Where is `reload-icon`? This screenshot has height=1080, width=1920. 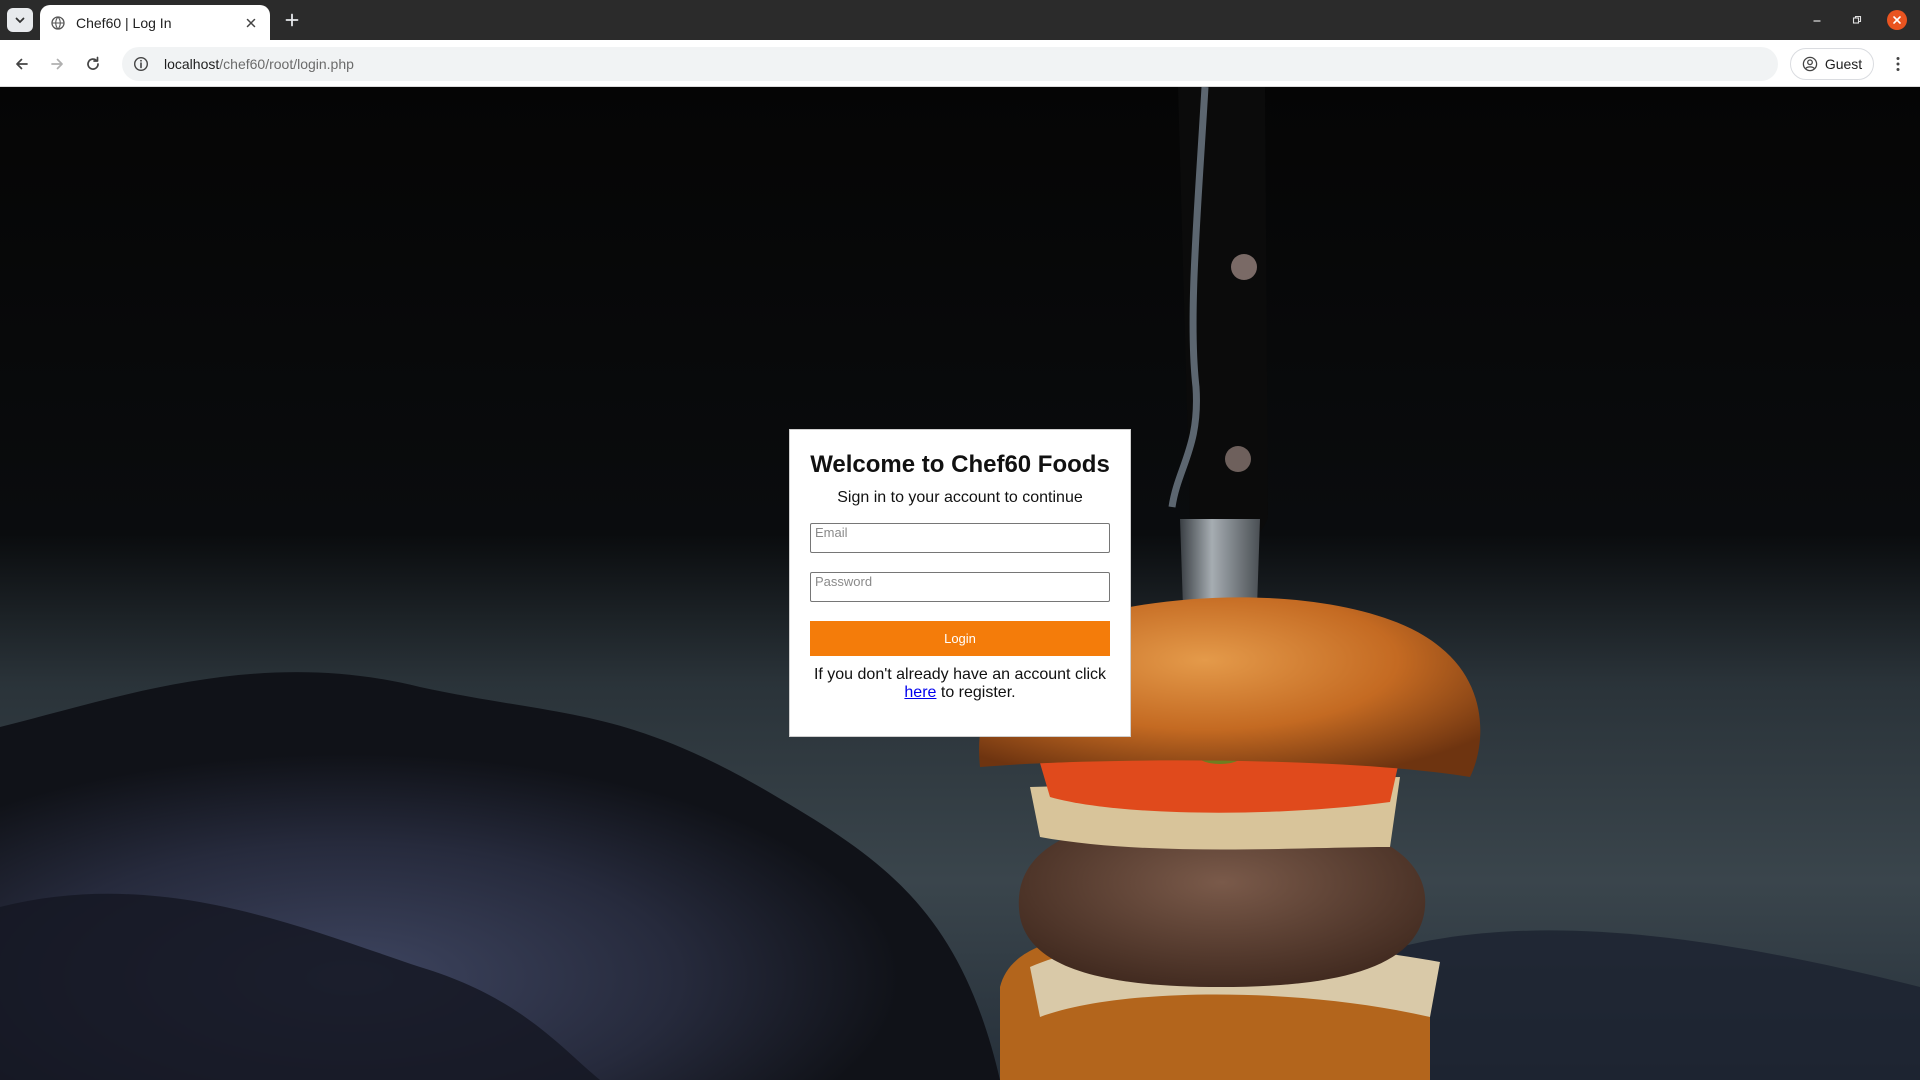
reload-icon is located at coordinates (93, 63).